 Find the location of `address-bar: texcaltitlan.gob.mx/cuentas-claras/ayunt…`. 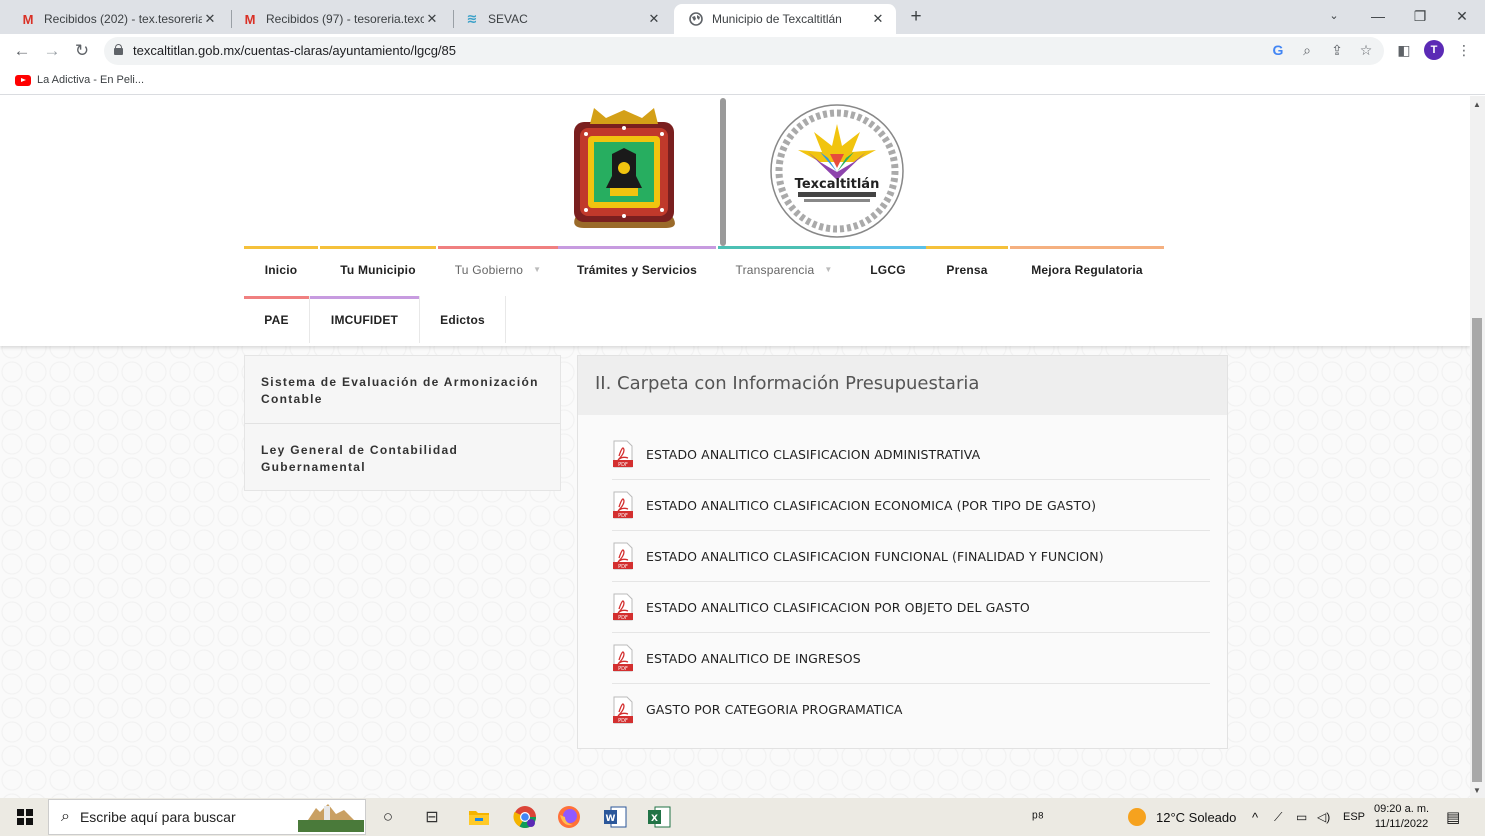

address-bar: texcaltitlan.gob.mx/cuentas-claras/ayunt… is located at coordinates (744, 51).